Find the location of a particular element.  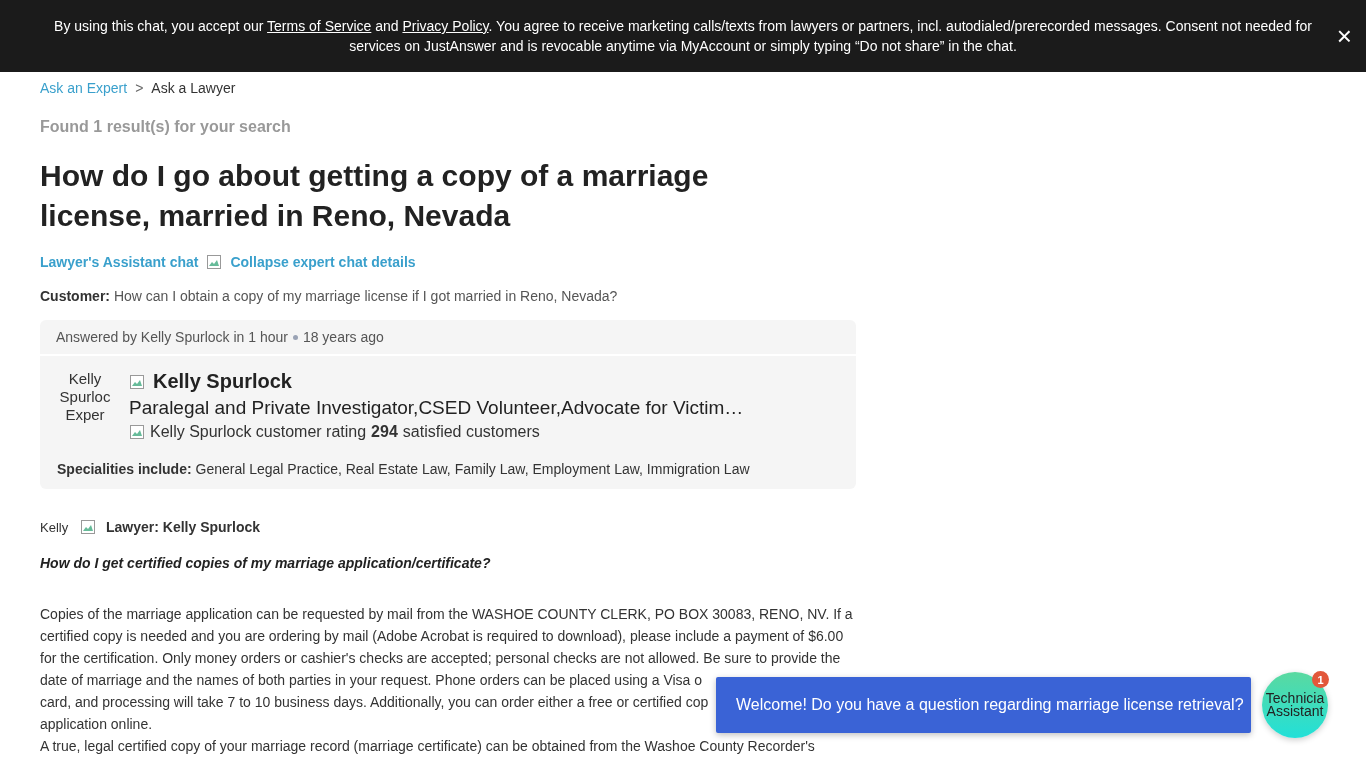

answer-age: 18 years ago is located at coordinates (343, 337).